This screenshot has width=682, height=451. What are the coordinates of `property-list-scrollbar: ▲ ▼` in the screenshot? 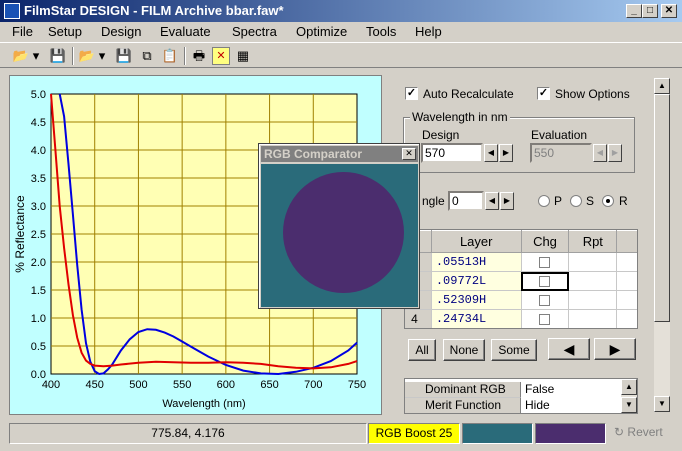 It's located at (629, 396).